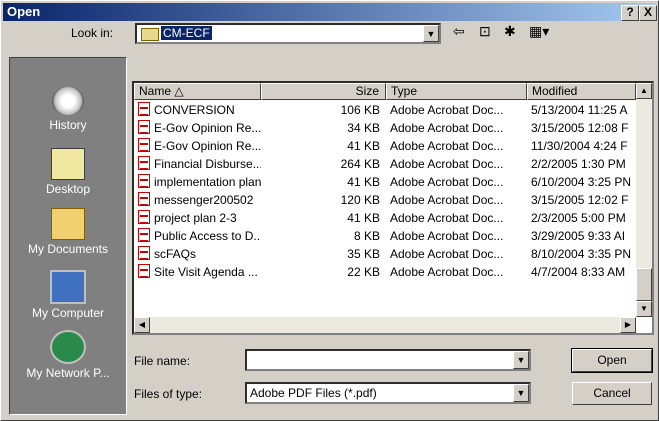 The image size is (659, 421). I want to click on column-header-size: Size, so click(323, 91).